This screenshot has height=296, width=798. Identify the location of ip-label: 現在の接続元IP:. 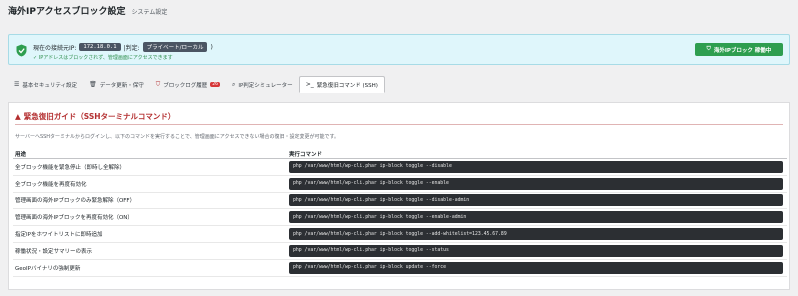
(55, 48).